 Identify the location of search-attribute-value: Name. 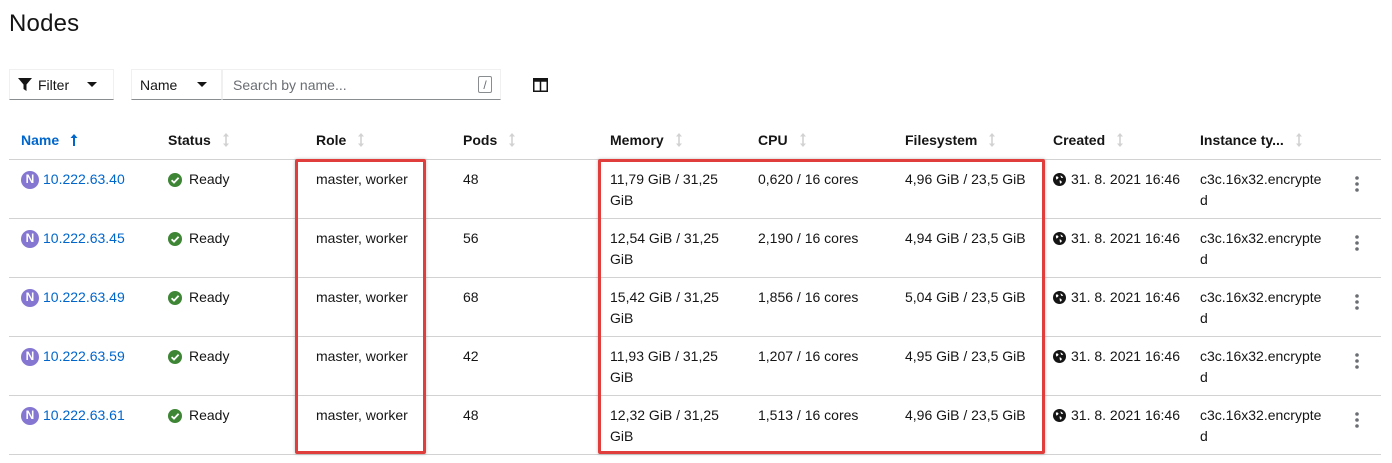
(159, 84).